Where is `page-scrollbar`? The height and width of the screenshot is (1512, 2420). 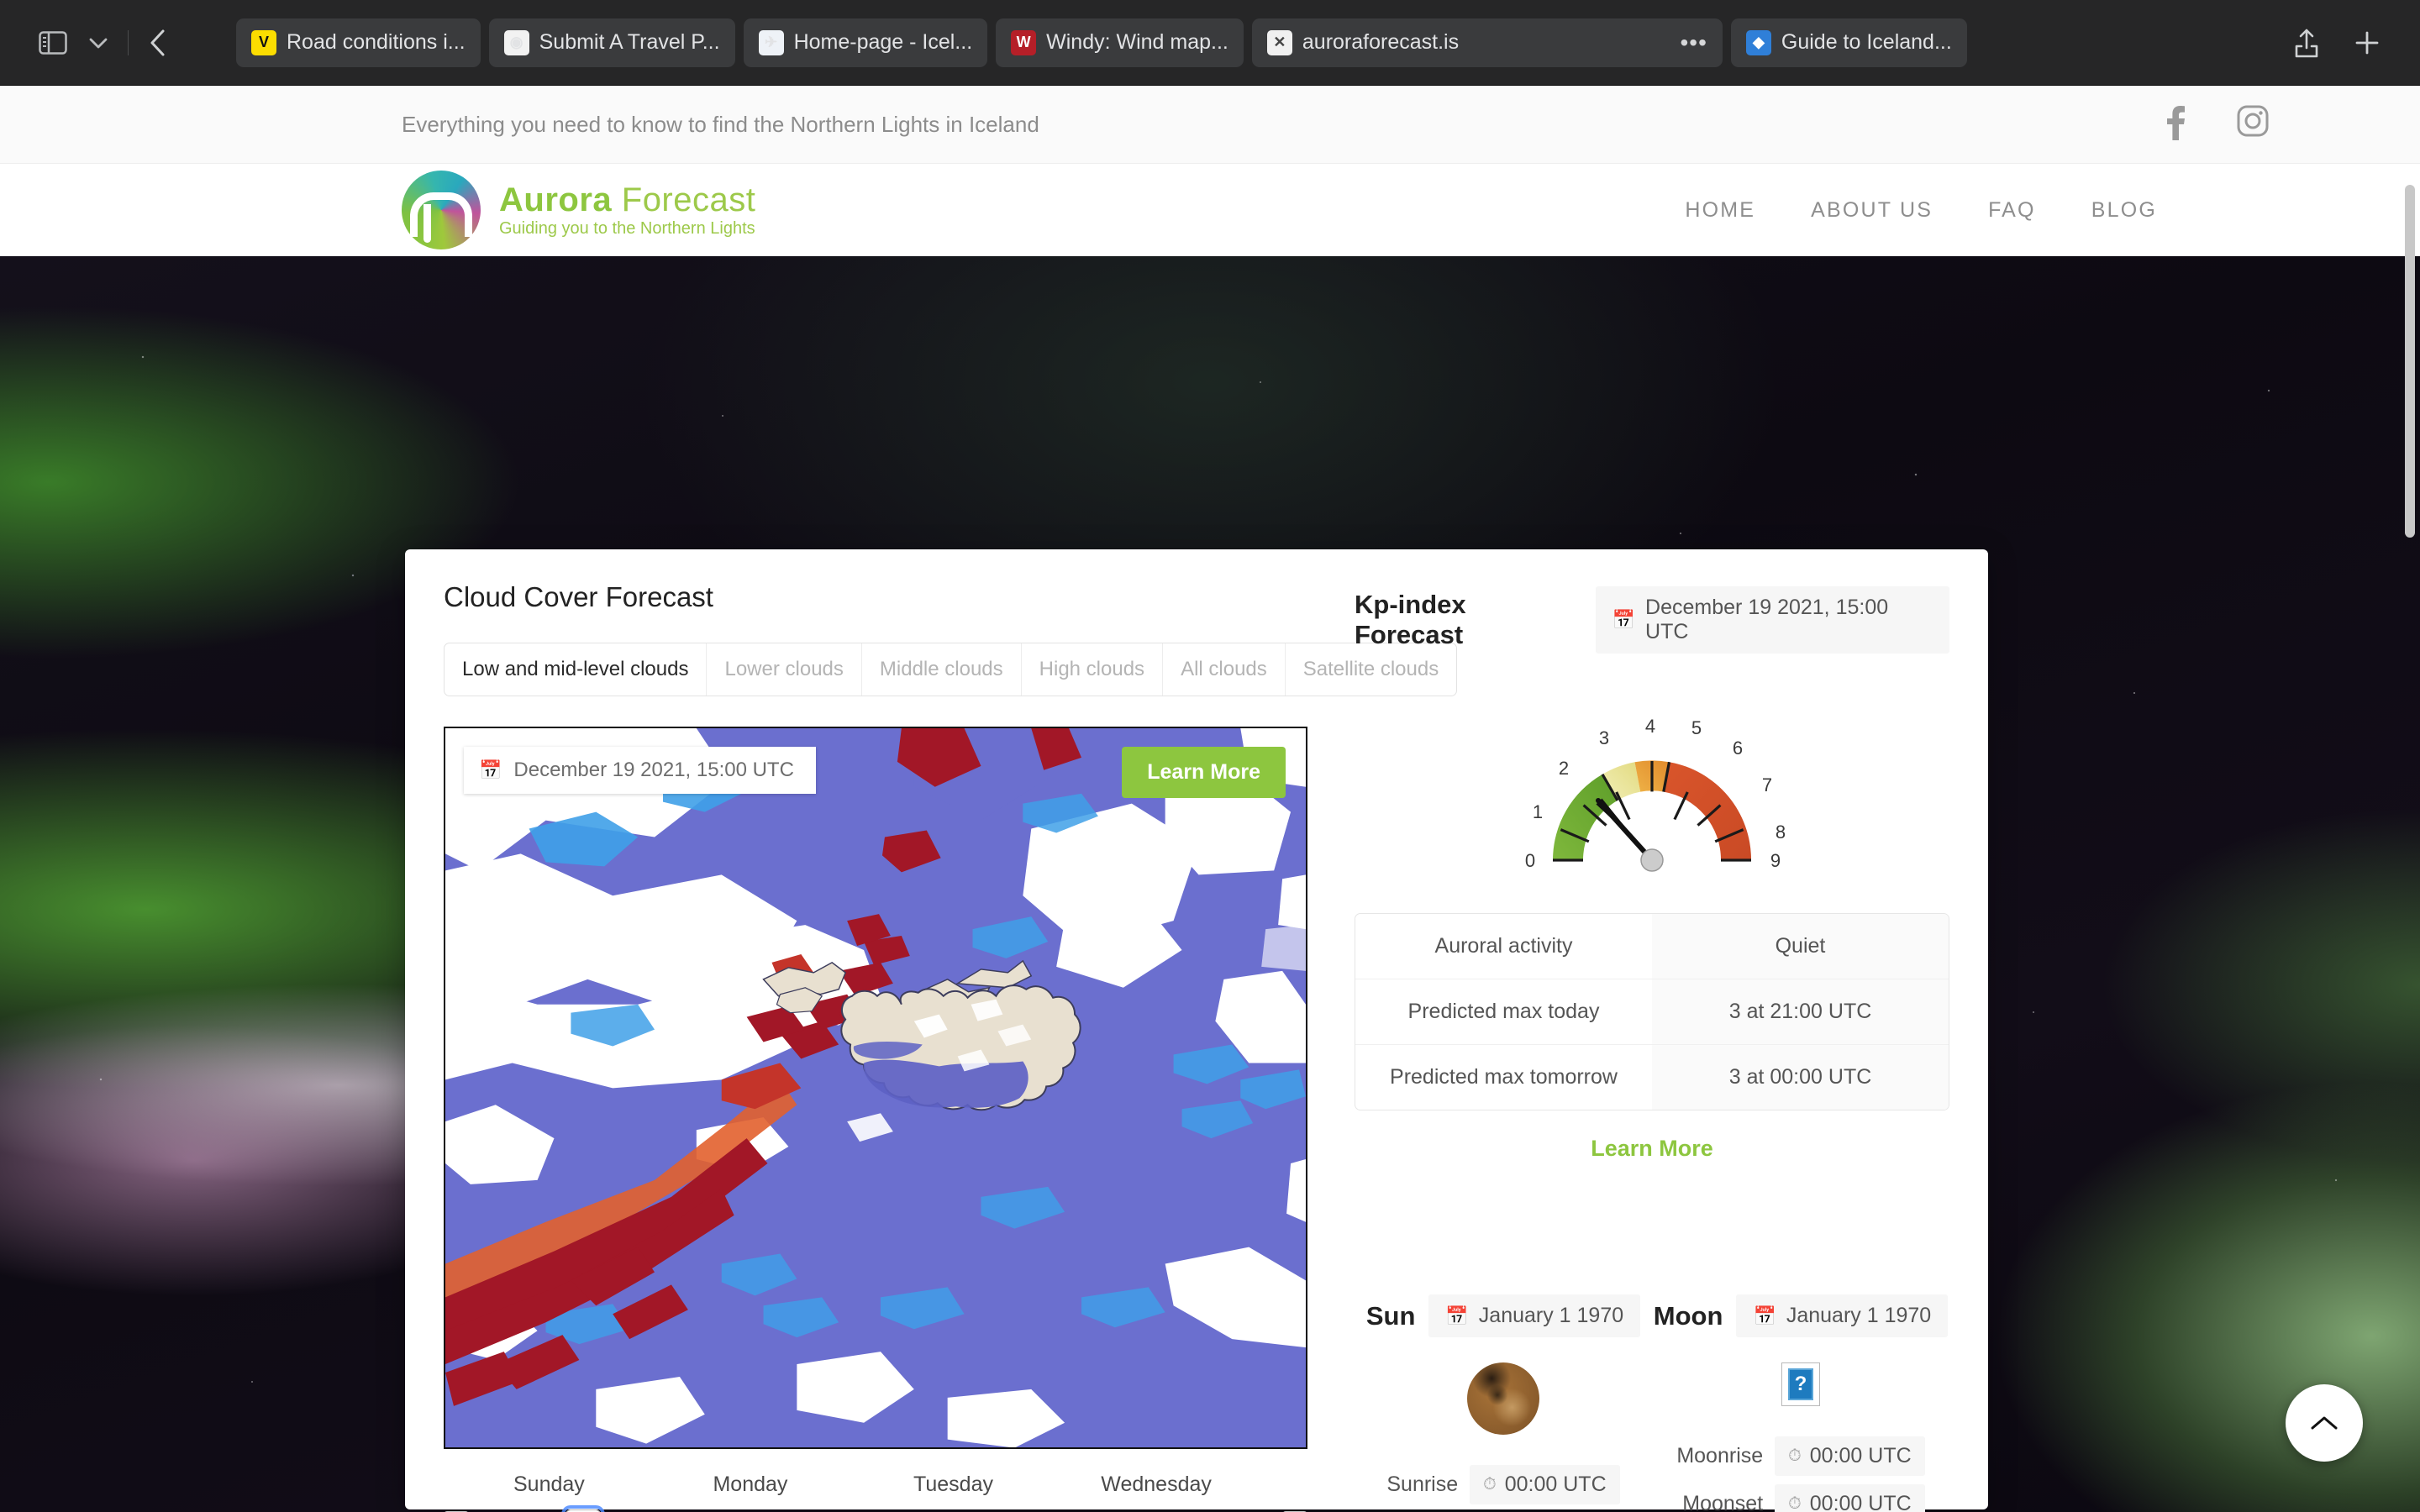 page-scrollbar is located at coordinates (2410, 361).